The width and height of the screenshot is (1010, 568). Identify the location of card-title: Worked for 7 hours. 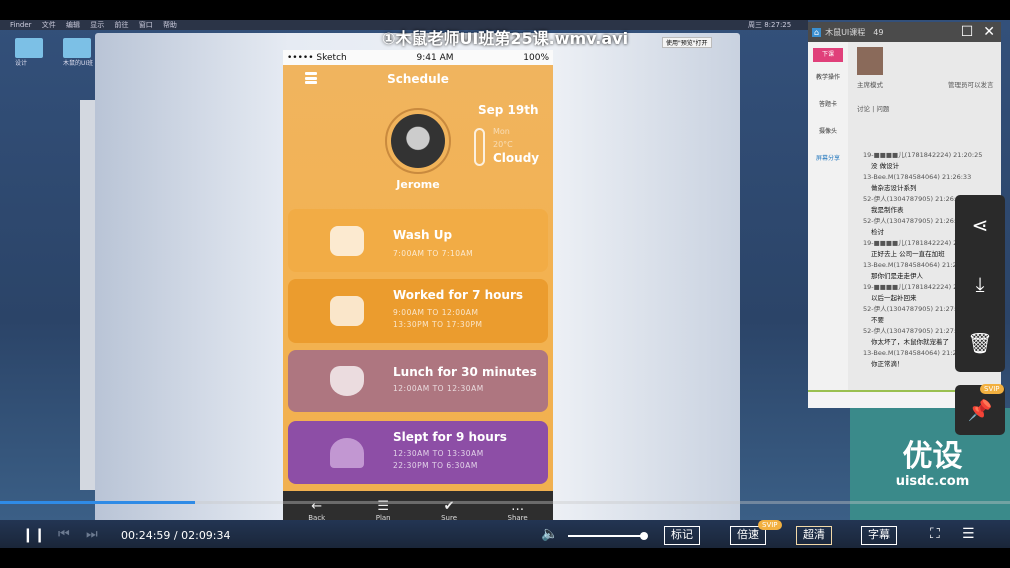
(458, 295).